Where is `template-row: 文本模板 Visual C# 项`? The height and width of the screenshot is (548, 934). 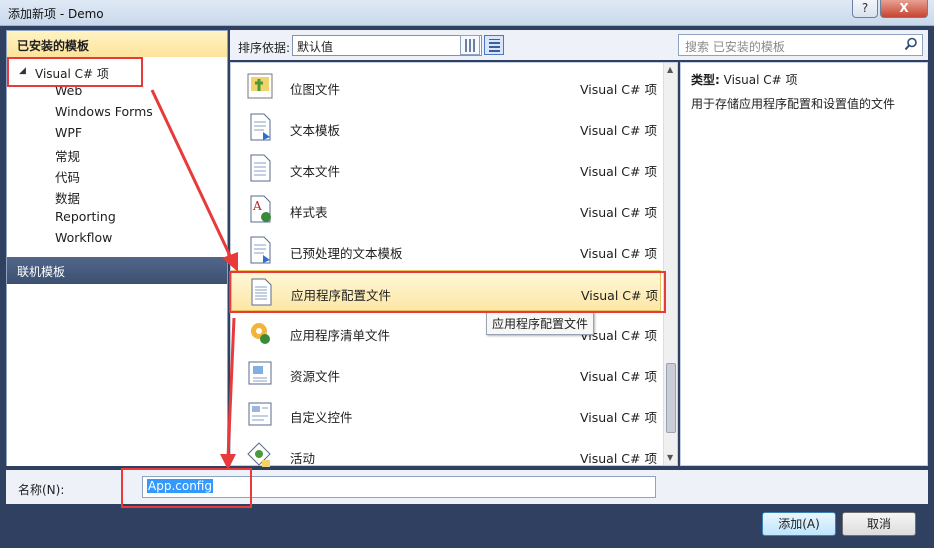
template-row: 文本模板 Visual C# 项 is located at coordinates (446, 126).